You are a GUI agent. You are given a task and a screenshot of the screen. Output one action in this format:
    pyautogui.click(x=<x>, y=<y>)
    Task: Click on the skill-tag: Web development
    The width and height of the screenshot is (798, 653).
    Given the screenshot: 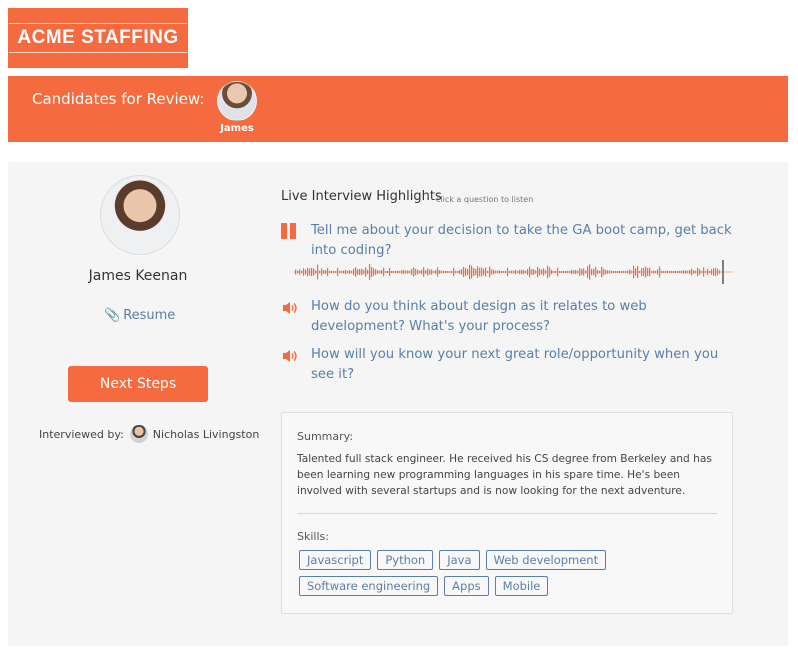 What is the action you would take?
    pyautogui.click(x=546, y=560)
    